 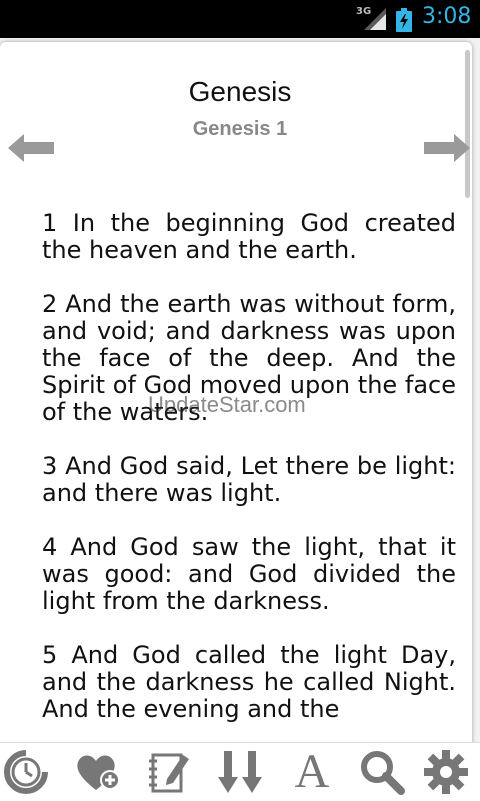 I want to click on status-clock: 3:08, so click(x=447, y=16).